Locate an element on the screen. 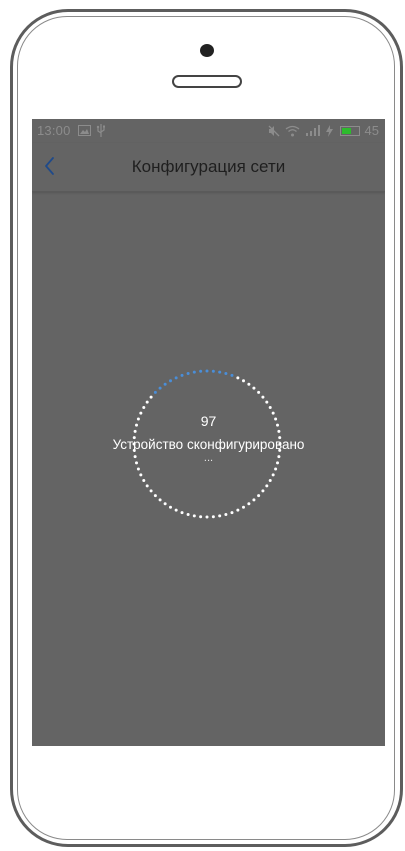 Image resolution: width=405 pixels, height=851 pixels. status-bar: 13:00 45 is located at coordinates (208, 131).